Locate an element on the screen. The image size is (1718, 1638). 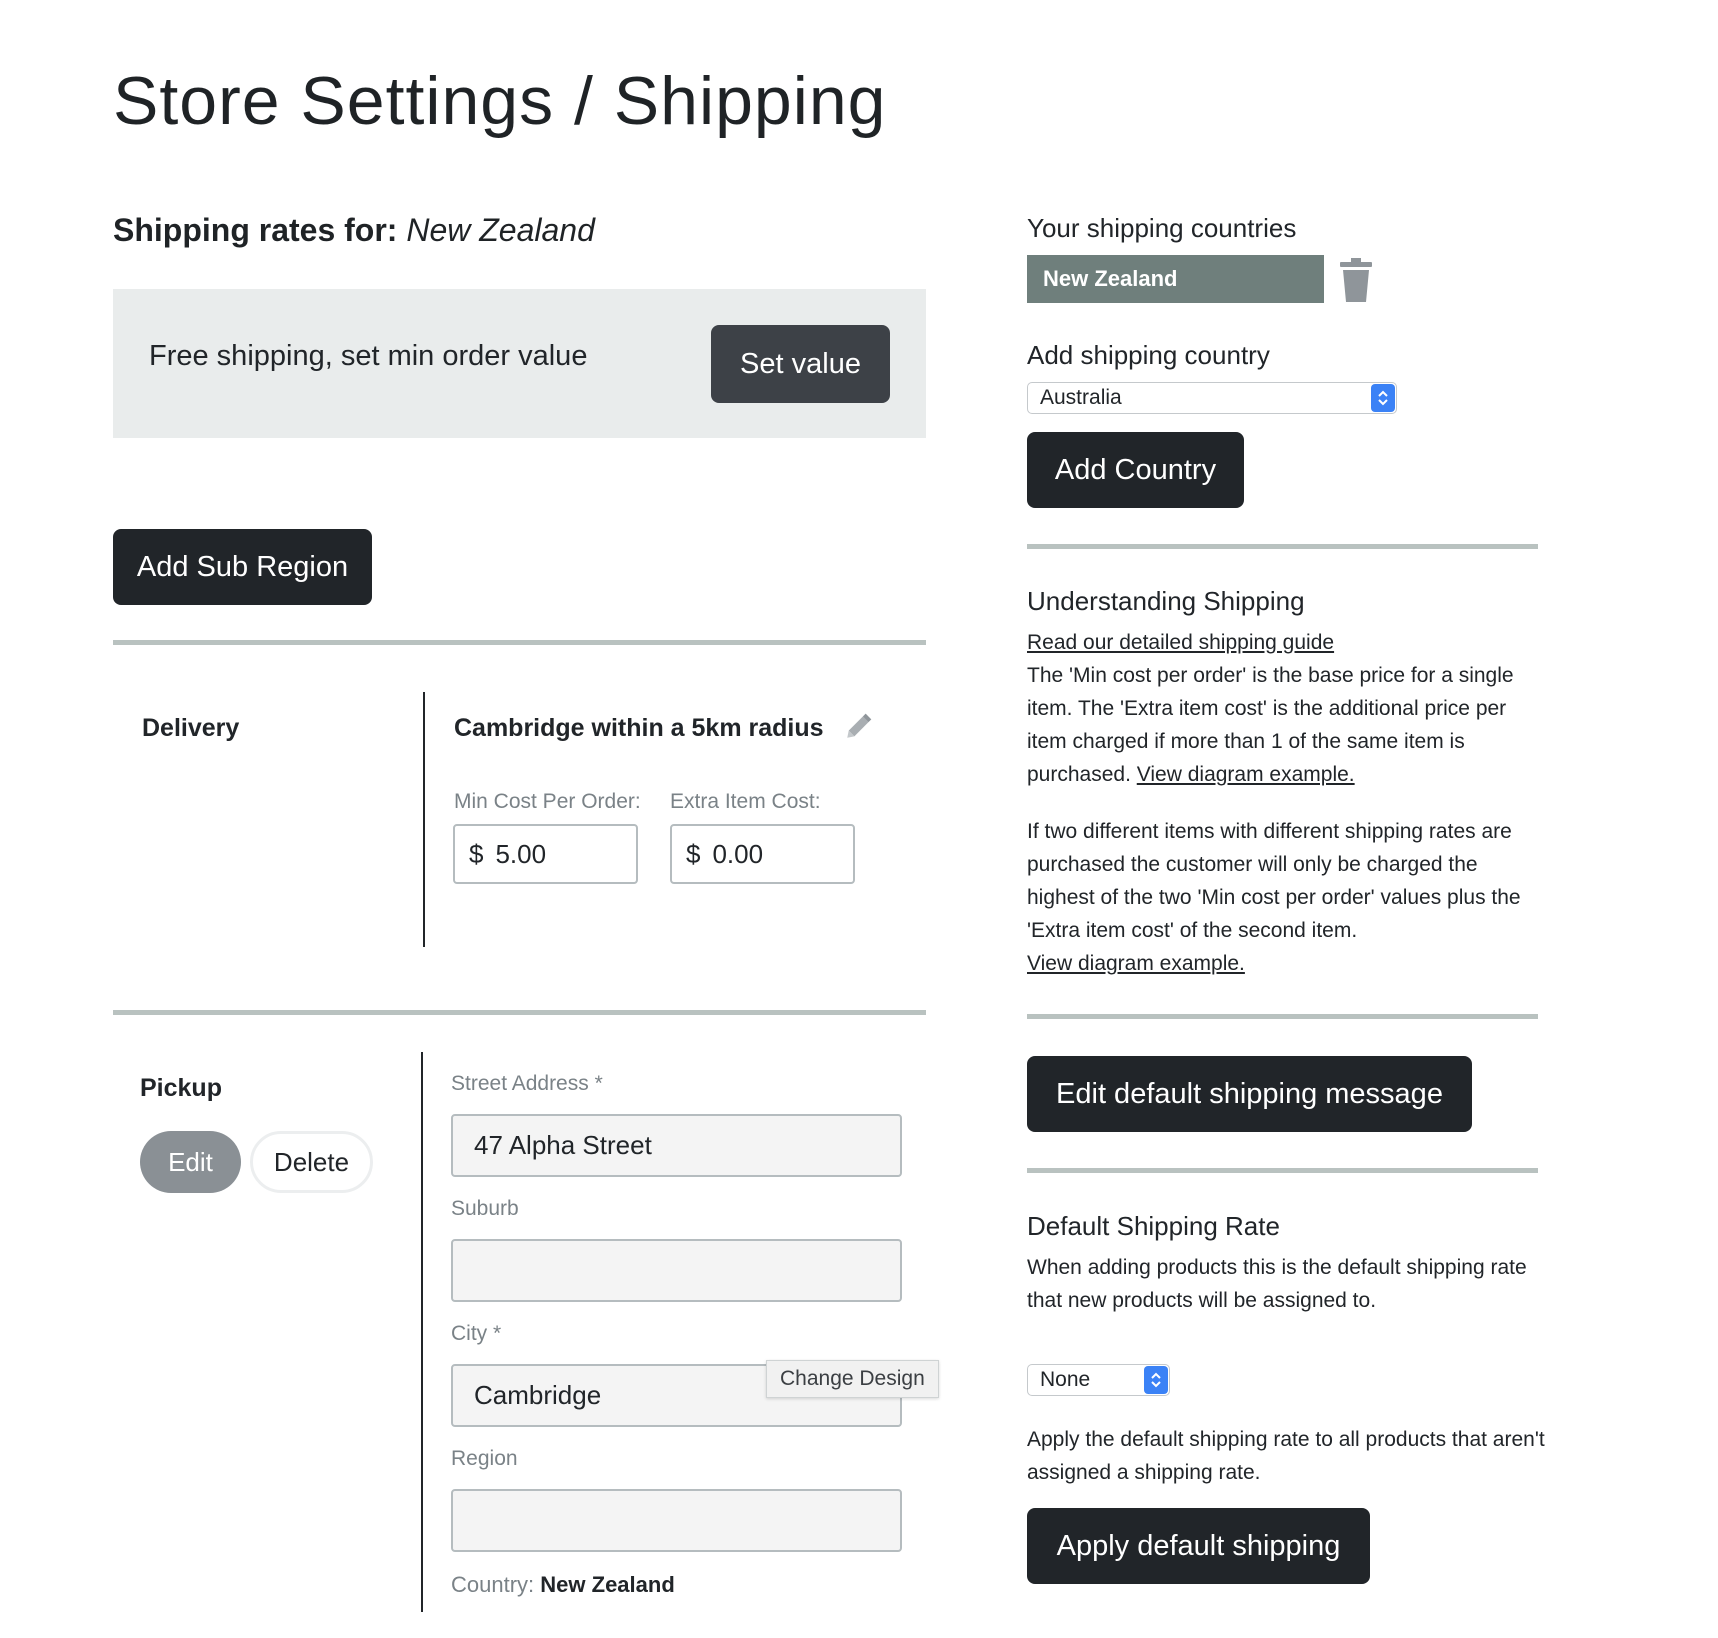
suburb-label: Suburb is located at coordinates (485, 1208).